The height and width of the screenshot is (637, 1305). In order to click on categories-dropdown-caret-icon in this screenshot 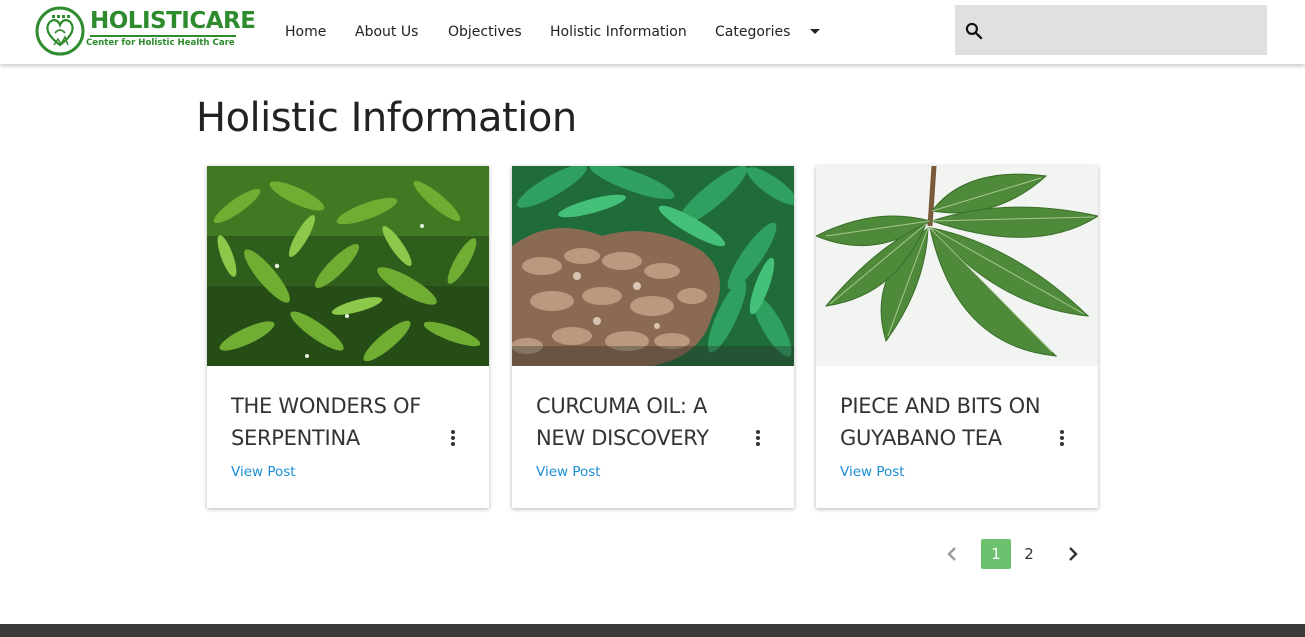, I will do `click(815, 31)`.